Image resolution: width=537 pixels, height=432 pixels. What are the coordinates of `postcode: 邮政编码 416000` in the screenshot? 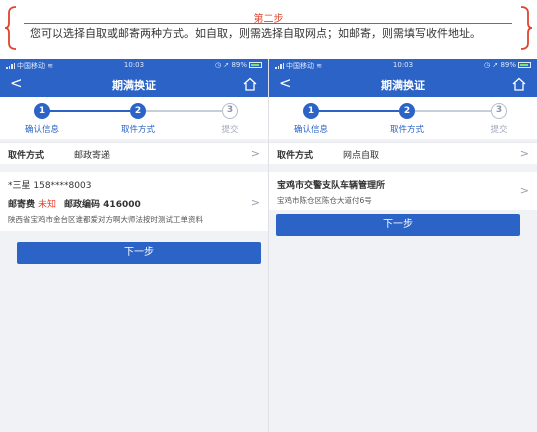 It's located at (102, 205).